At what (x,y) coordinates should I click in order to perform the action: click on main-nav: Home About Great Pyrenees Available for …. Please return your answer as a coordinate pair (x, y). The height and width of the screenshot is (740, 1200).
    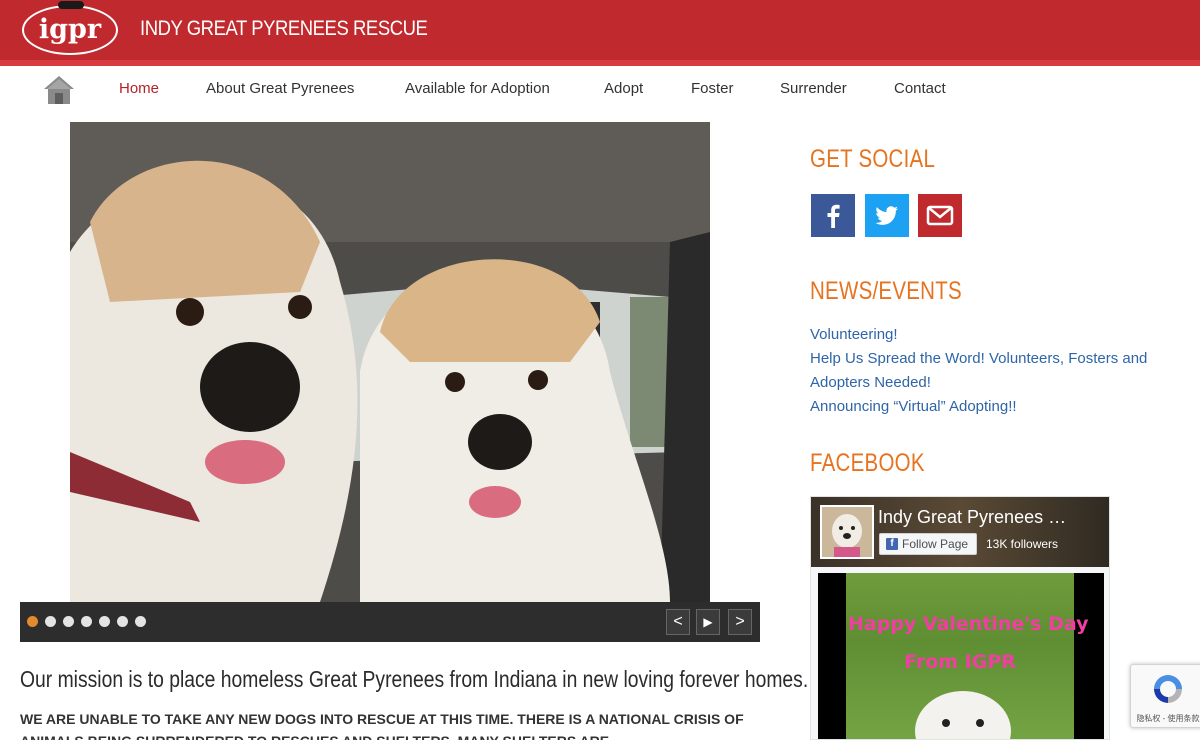
    Looking at the image, I should click on (600, 89).